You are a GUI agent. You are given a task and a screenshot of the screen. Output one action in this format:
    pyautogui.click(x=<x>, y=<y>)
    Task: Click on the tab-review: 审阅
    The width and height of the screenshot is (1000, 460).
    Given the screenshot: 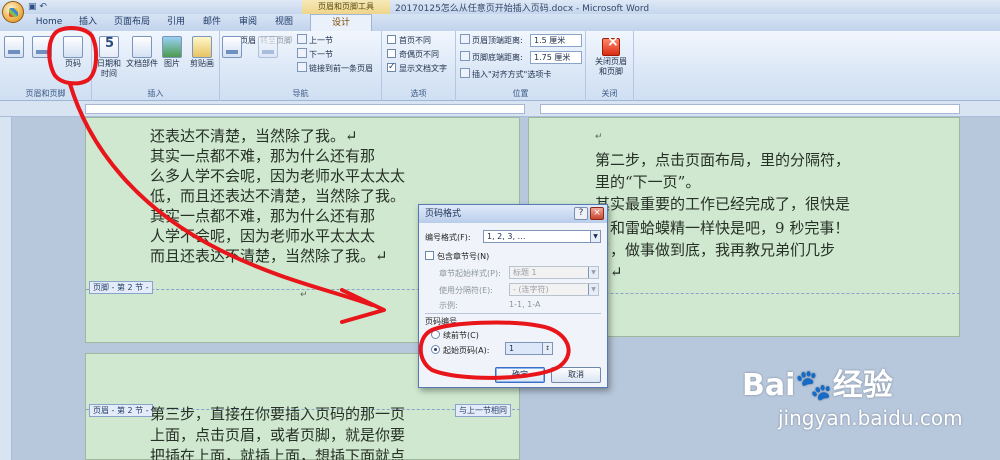 What is the action you would take?
    pyautogui.click(x=248, y=22)
    